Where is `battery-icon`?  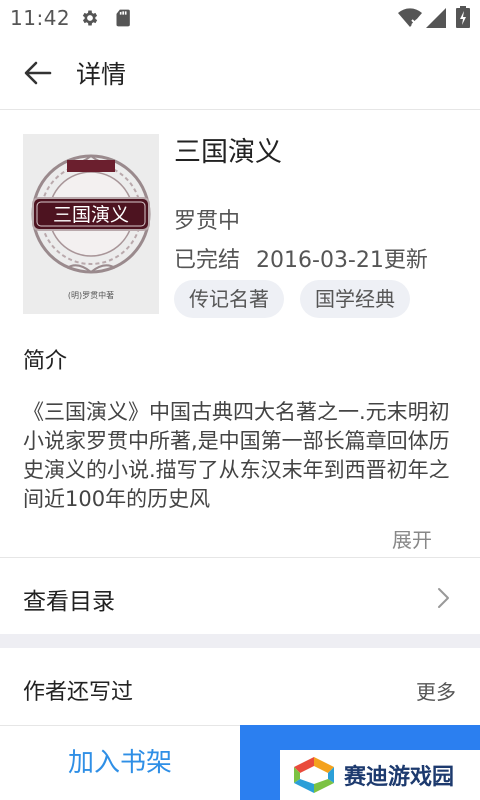 battery-icon is located at coordinates (463, 17).